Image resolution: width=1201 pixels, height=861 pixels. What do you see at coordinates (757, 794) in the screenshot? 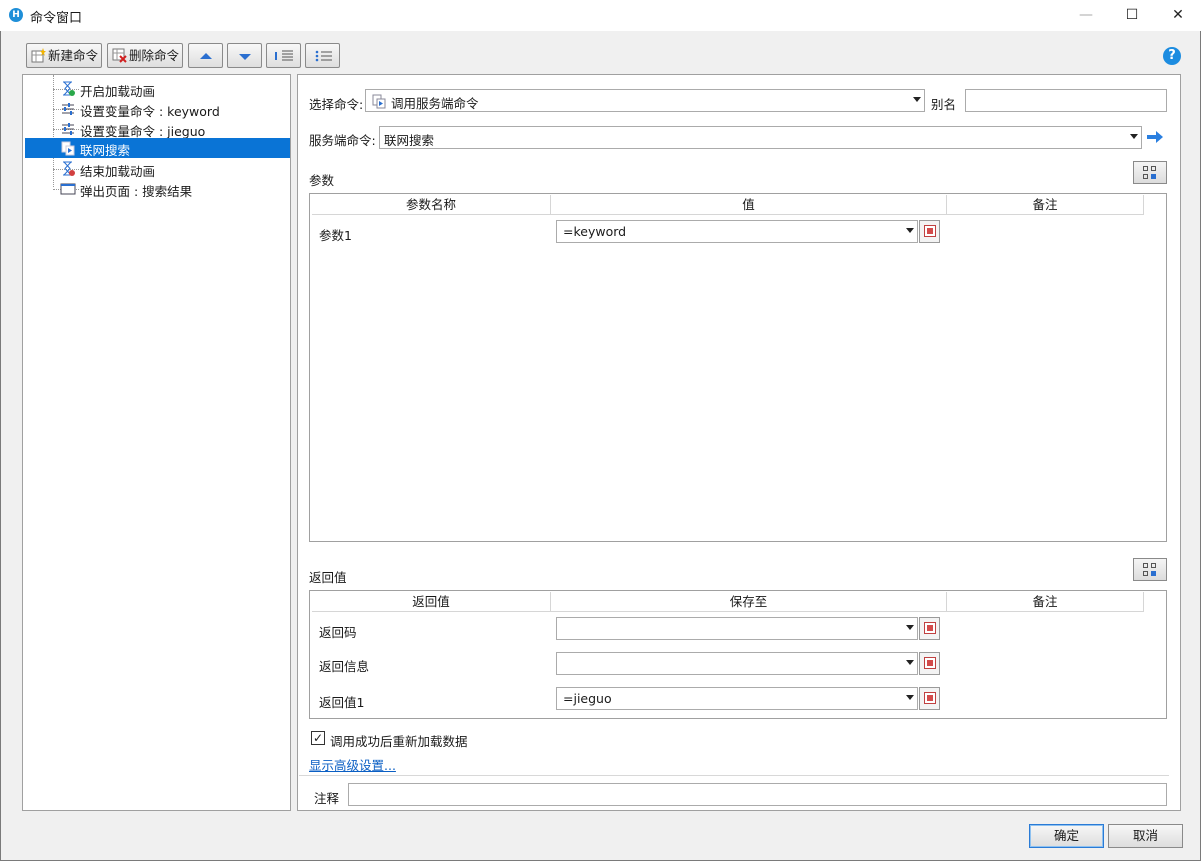
I see `comment-input` at bounding box center [757, 794].